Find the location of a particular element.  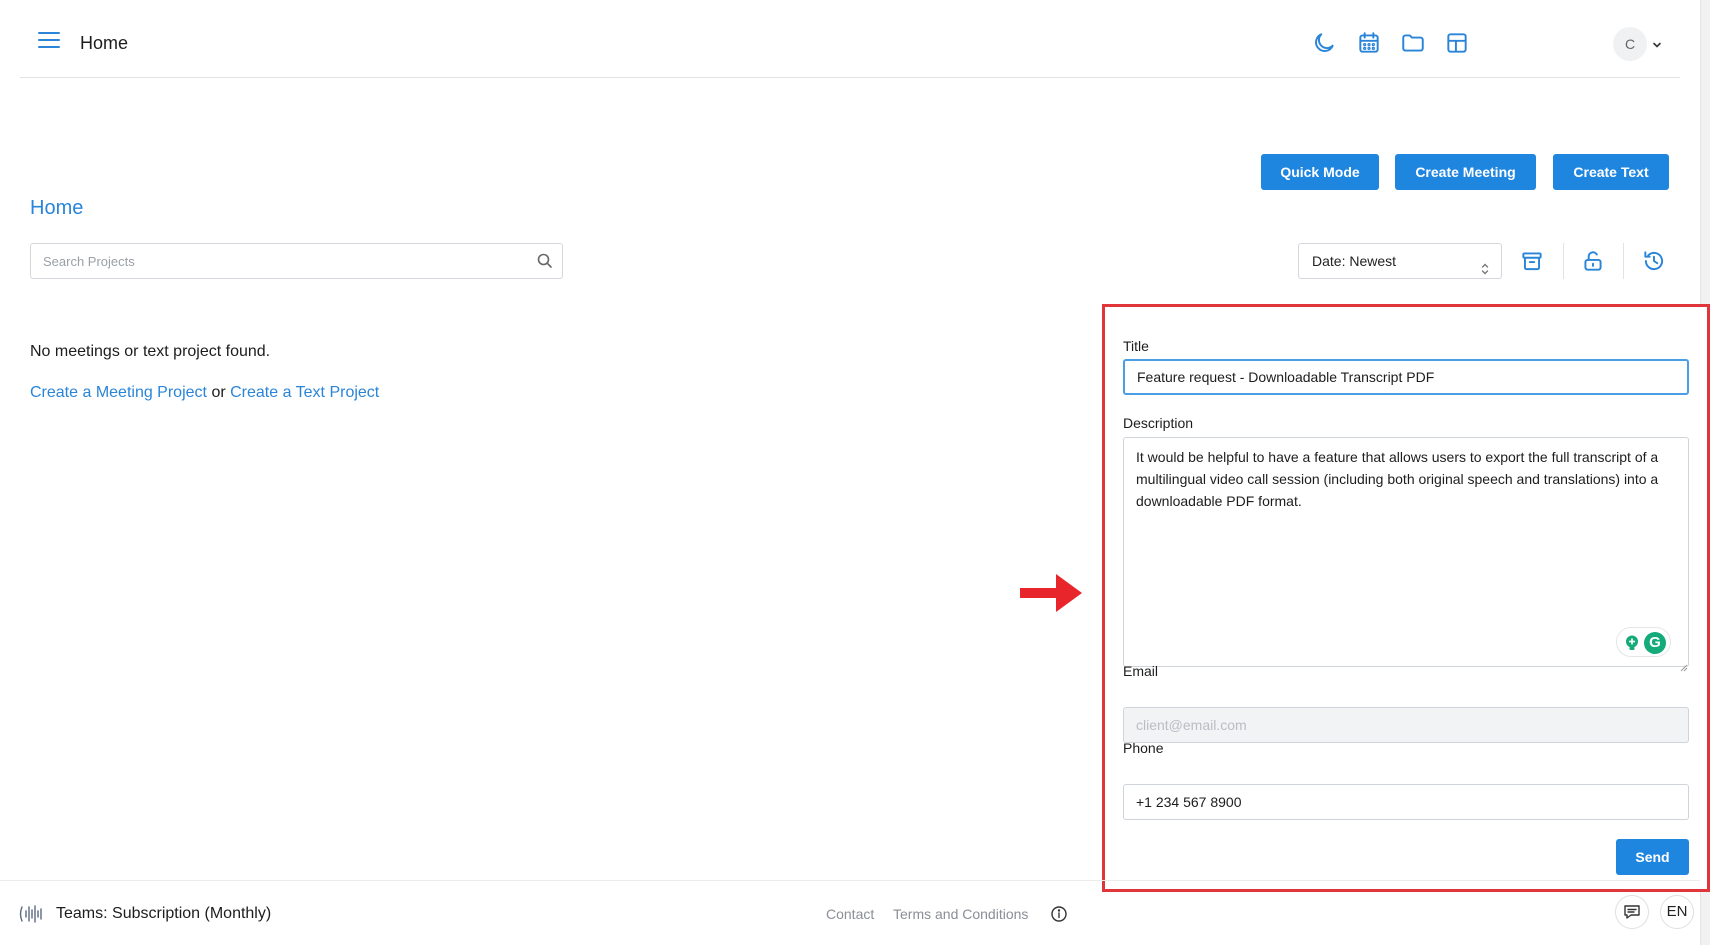

calendar-icon is located at coordinates (1369, 43).